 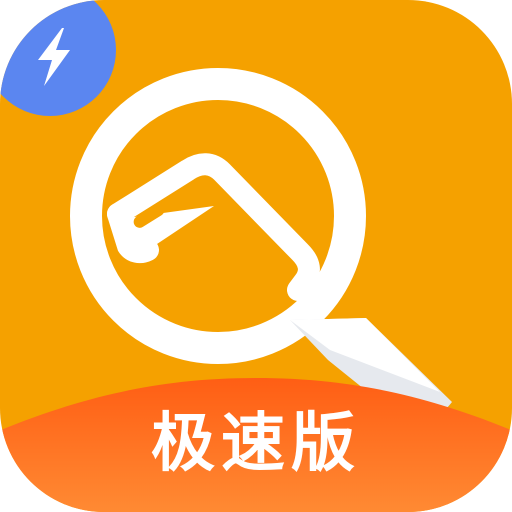 What do you see at coordinates (256, 444) in the screenshot?
I see `icon-caption-text: 极速版` at bounding box center [256, 444].